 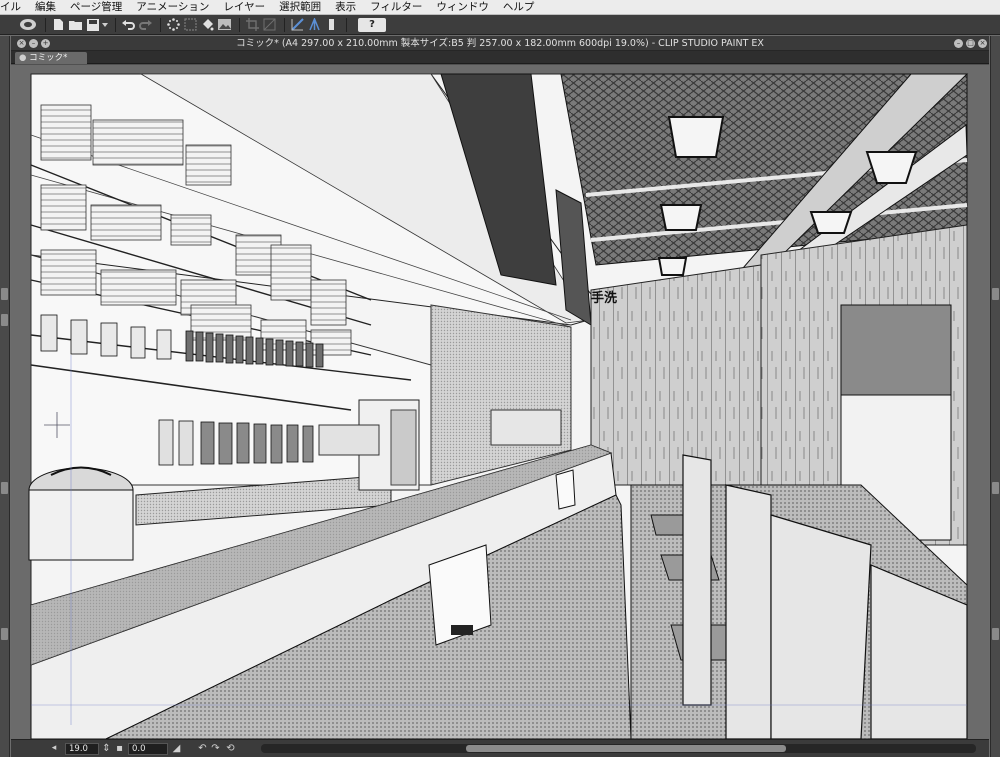 What do you see at coordinates (14, 7) in the screenshot?
I see `menu-file: イル` at bounding box center [14, 7].